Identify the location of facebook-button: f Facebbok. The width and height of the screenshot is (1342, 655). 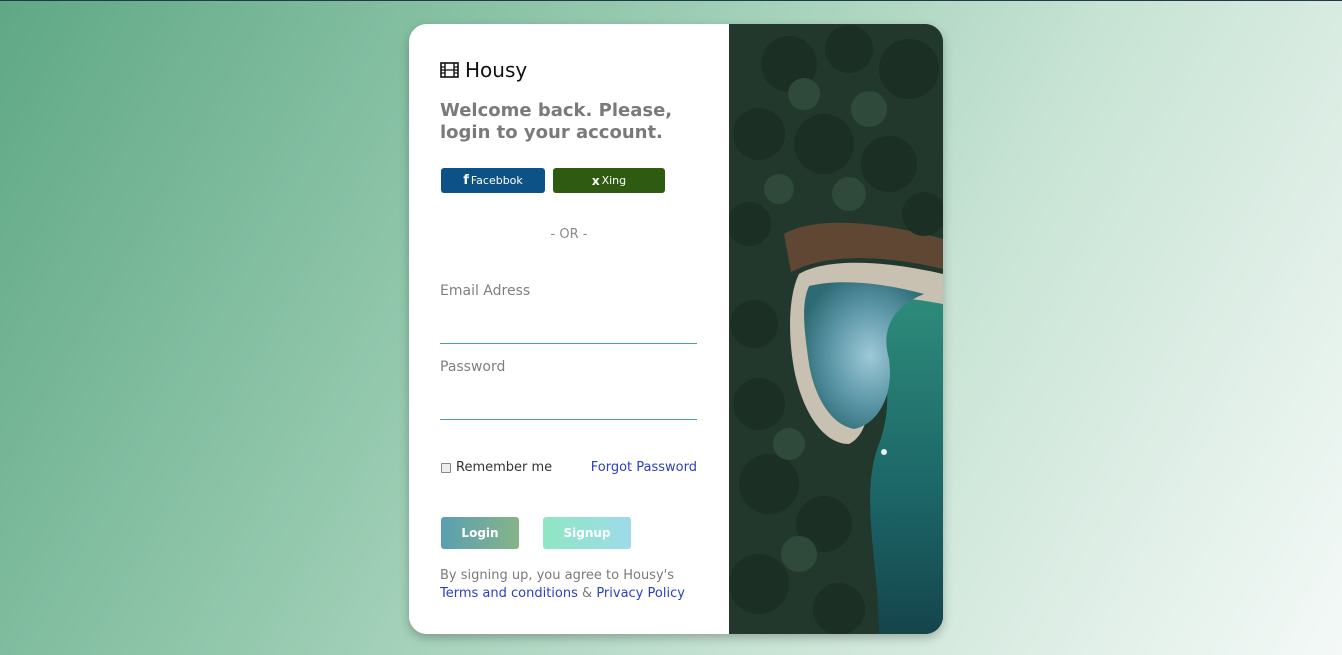
(493, 180).